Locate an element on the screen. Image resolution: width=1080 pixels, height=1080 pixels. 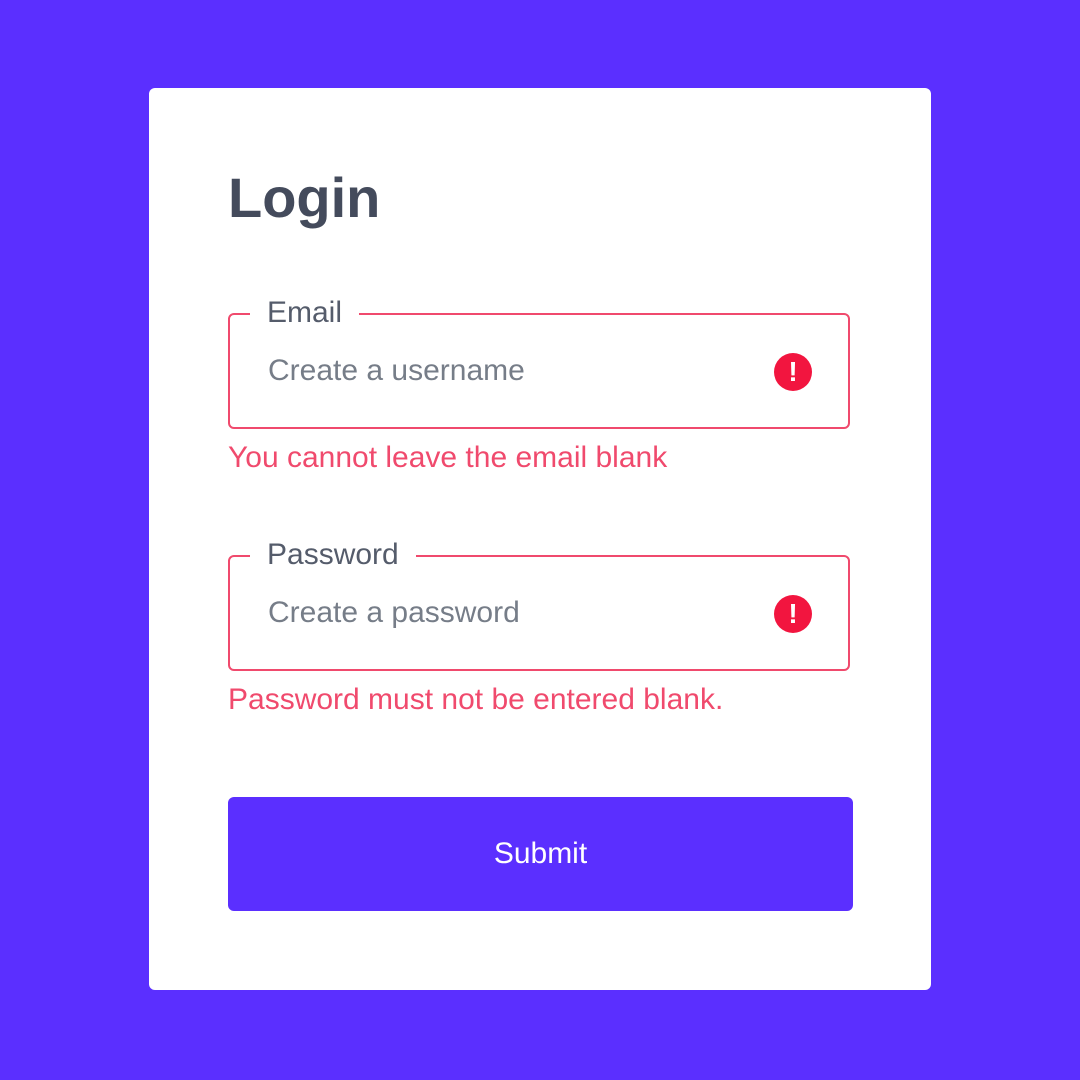
page-title: Login is located at coordinates (304, 197).